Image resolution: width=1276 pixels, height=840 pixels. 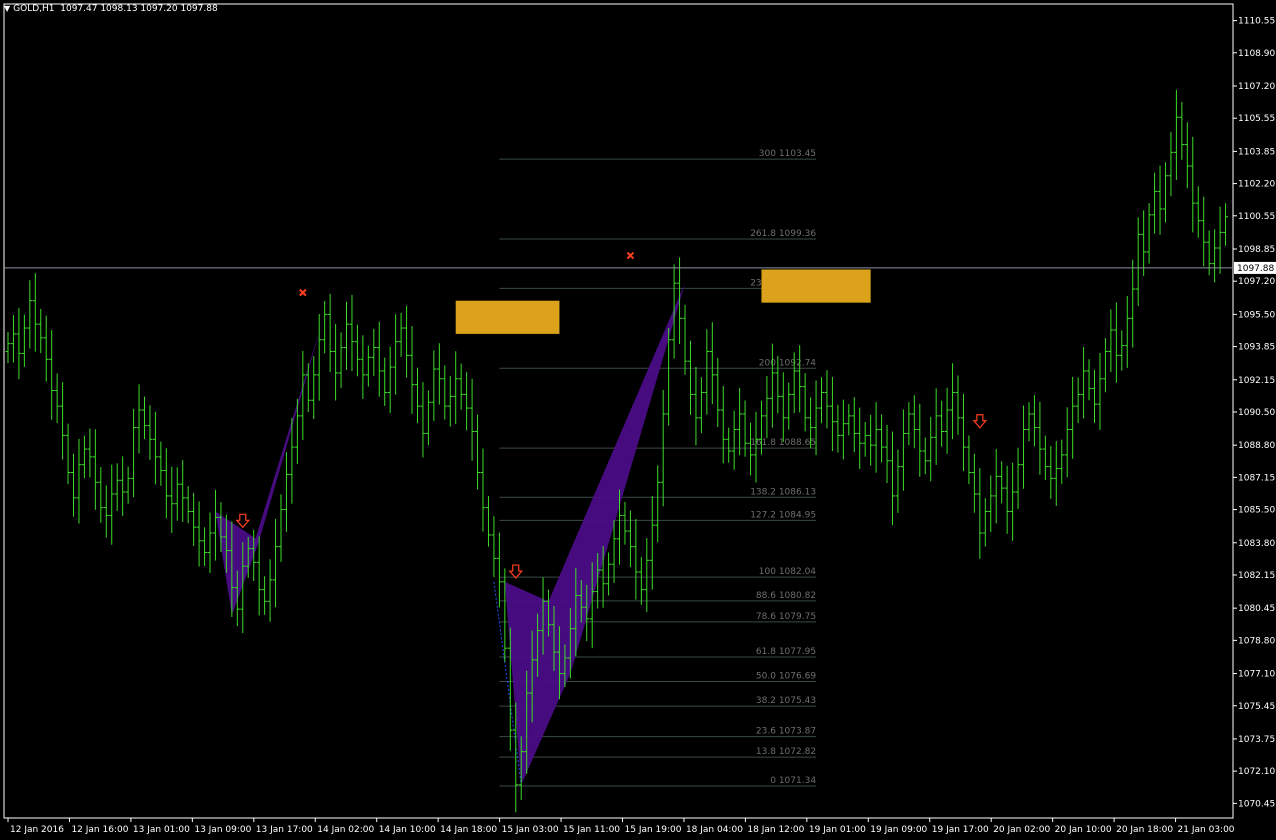 I want to click on time-tick-label: 20 Jan 18:00, so click(x=1144, y=830).